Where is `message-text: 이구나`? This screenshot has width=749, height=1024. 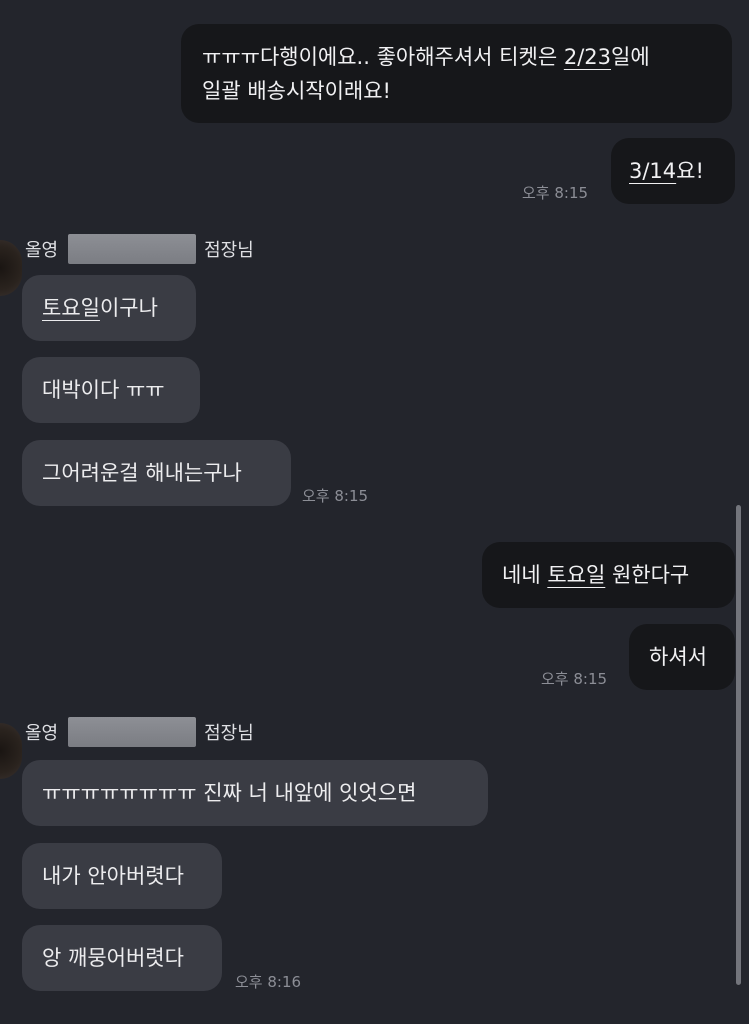 message-text: 이구나 is located at coordinates (128, 308).